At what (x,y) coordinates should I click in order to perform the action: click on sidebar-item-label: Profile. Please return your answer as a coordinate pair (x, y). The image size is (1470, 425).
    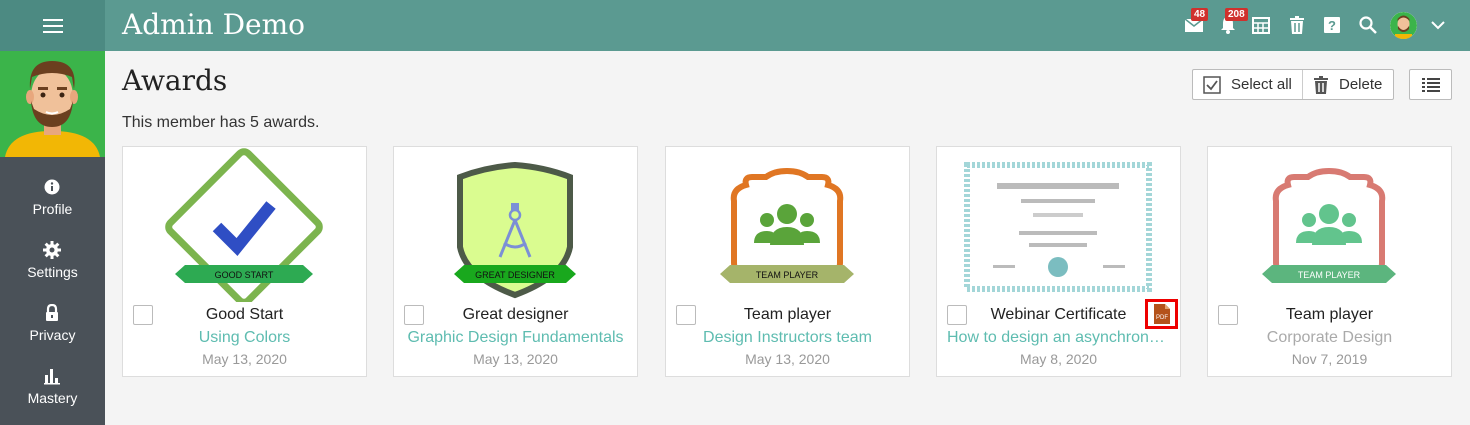
    Looking at the image, I should click on (52, 209).